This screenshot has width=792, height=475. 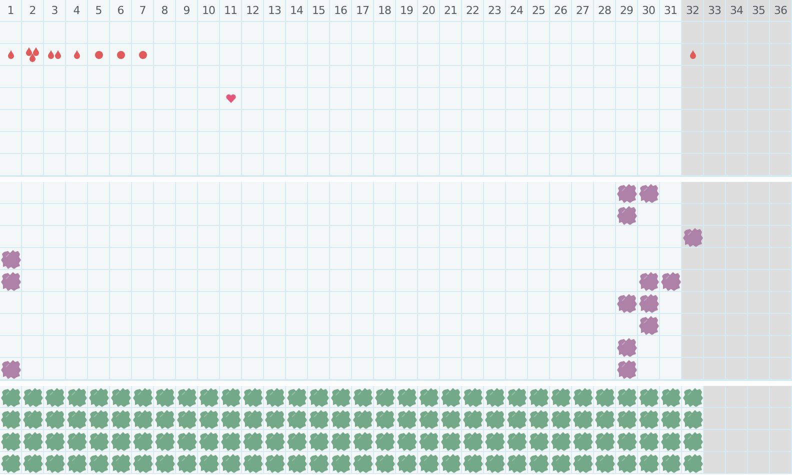 I want to click on day-number: 23, so click(x=495, y=11).